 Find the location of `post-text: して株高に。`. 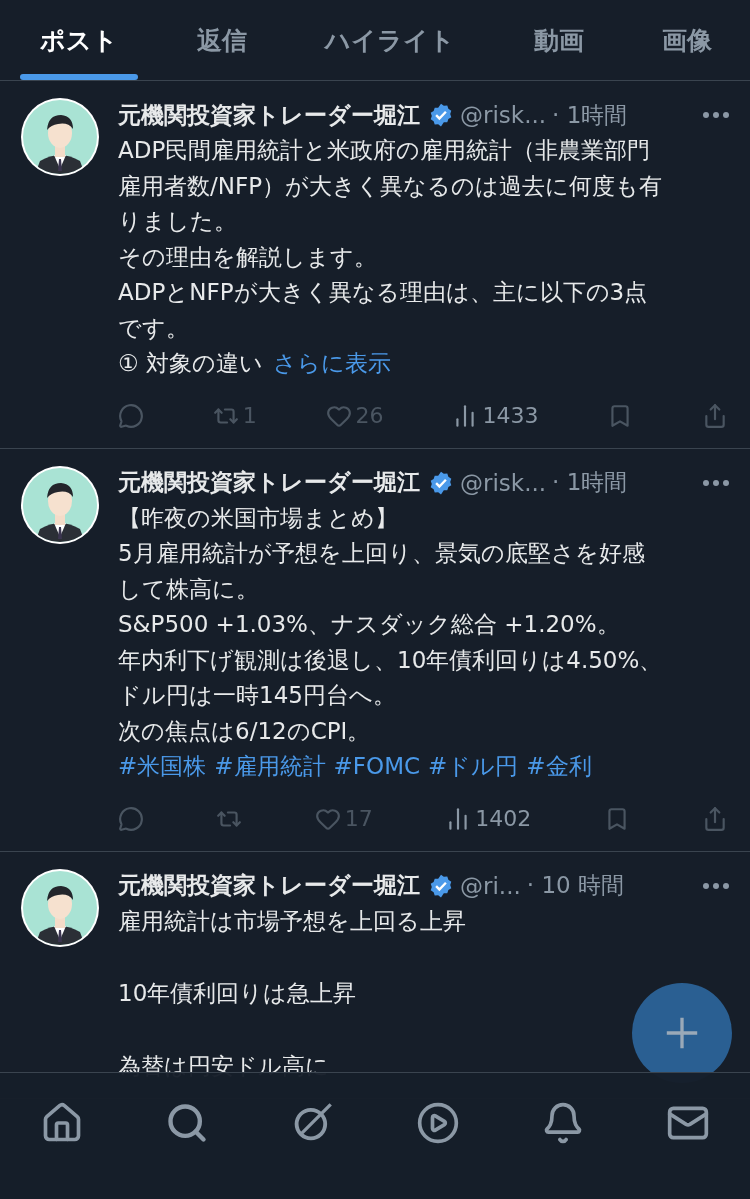

post-text: して株高に。 is located at coordinates (189, 589).